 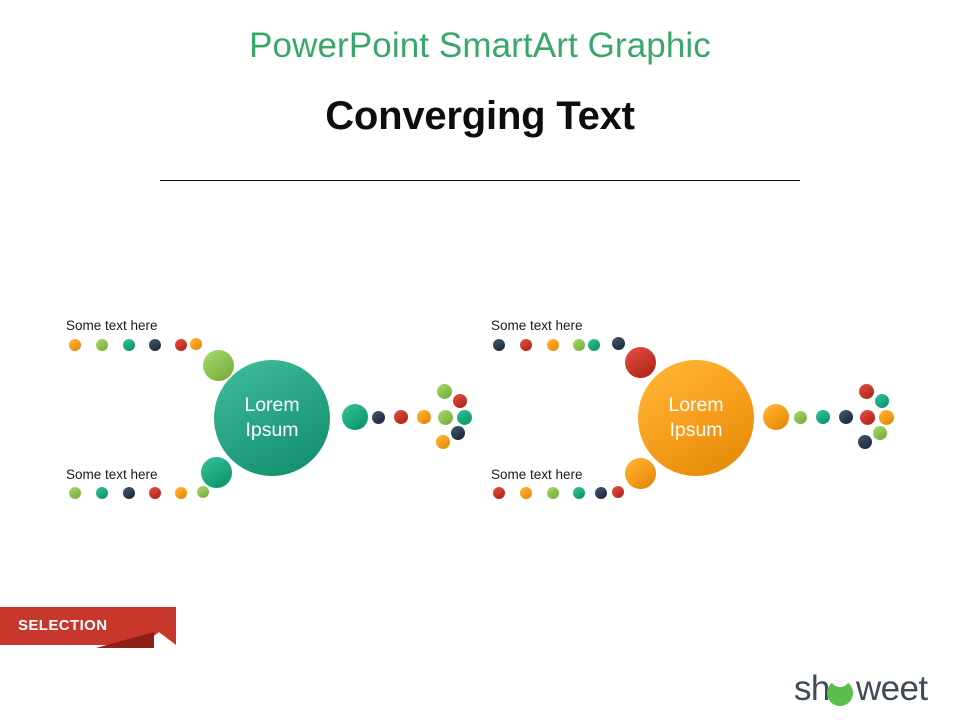 I want to click on lead-dot-right-bottom, so click(x=640, y=473).